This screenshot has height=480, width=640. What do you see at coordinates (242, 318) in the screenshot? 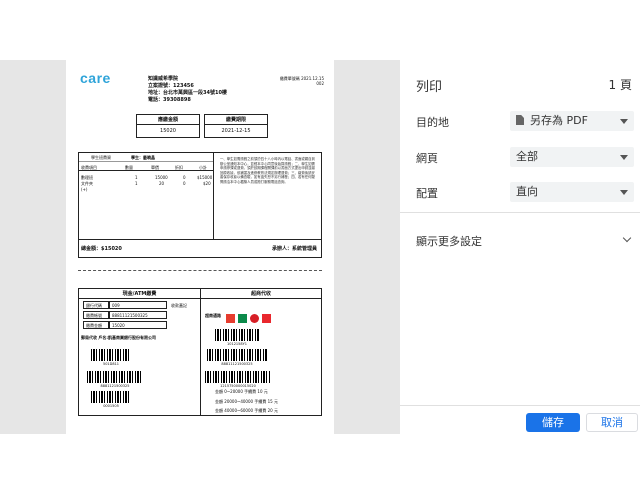
I see `familymart-icon` at bounding box center [242, 318].